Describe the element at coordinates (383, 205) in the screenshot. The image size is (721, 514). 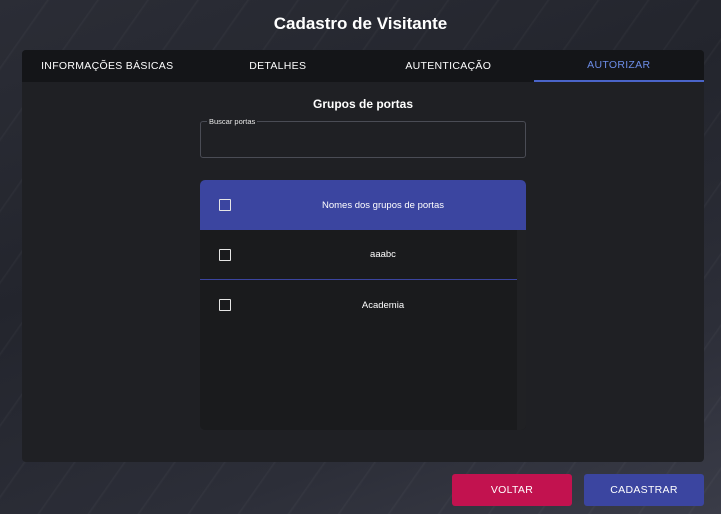
I see `column-header-name: Nomes dos grupos de portas` at that location.